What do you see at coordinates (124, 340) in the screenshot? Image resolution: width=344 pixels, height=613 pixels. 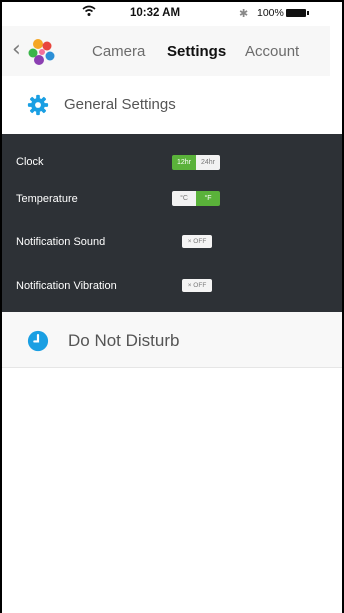 I see `do-not-disturb-title: Do Not Disturb` at bounding box center [124, 340].